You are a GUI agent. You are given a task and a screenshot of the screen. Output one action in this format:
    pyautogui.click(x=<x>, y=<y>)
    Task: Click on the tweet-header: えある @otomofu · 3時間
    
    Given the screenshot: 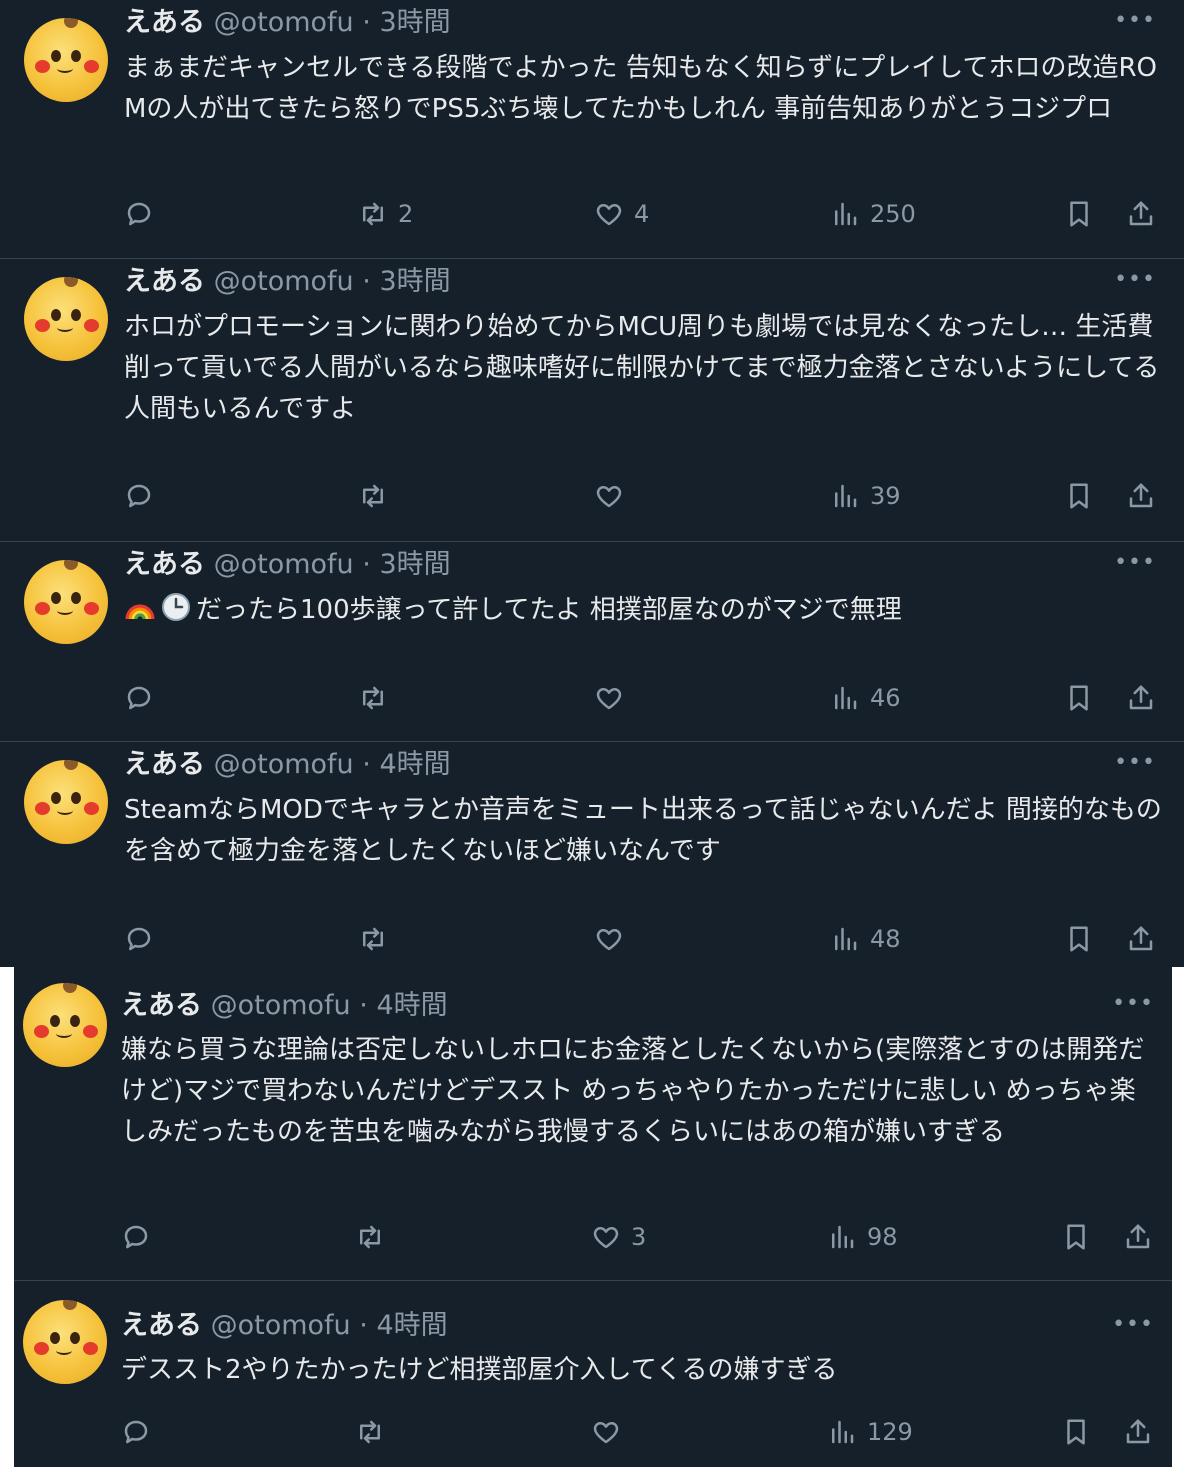 What is the action you would take?
    pyautogui.click(x=287, y=282)
    